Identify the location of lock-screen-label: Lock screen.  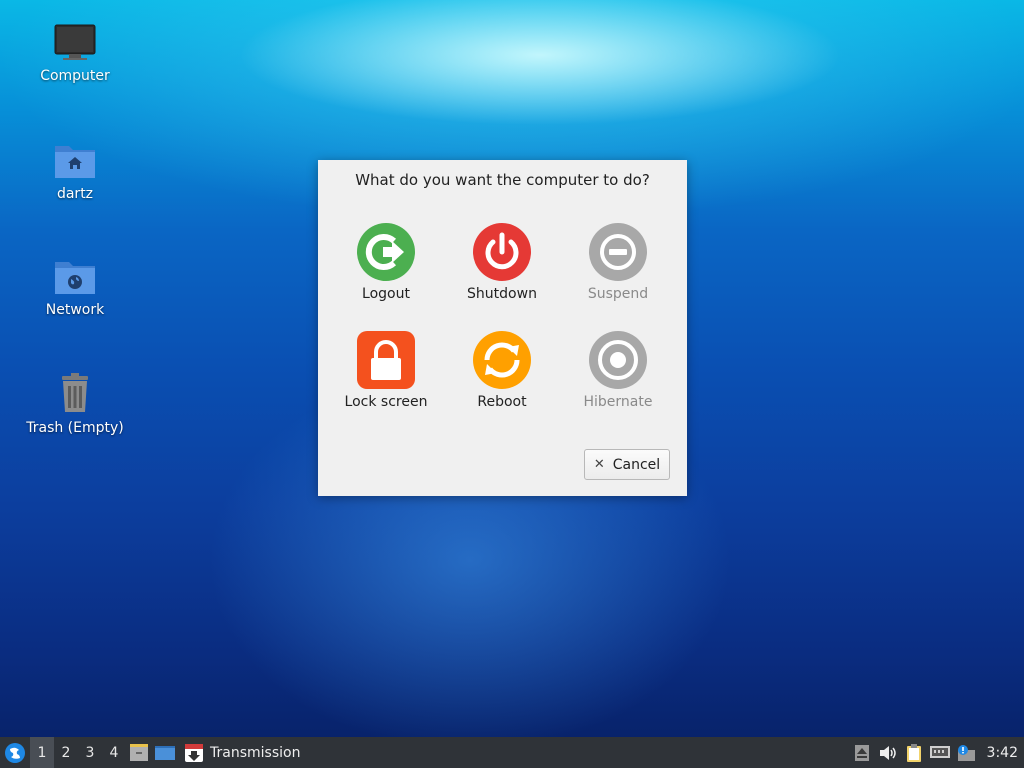
(386, 402).